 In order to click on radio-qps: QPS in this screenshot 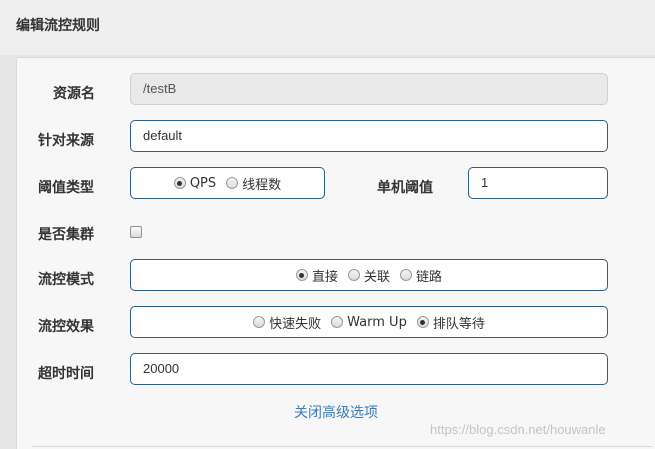, I will do `click(195, 183)`.